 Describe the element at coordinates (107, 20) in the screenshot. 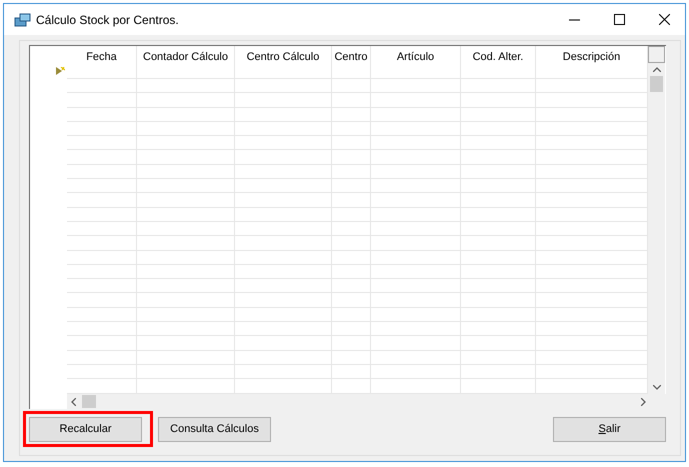

I see `window-title: Cálculo Stock por Centros.` at that location.